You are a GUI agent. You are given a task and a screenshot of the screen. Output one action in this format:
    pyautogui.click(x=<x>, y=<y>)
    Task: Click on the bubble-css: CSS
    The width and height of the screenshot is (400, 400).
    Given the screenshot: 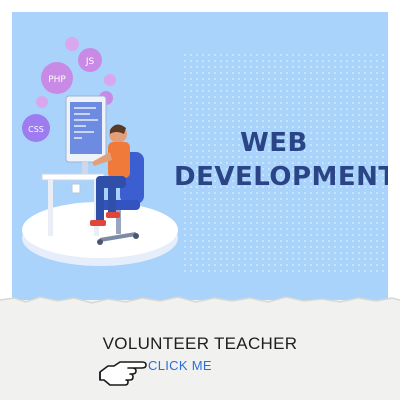 What is the action you would take?
    pyautogui.click(x=36, y=129)
    